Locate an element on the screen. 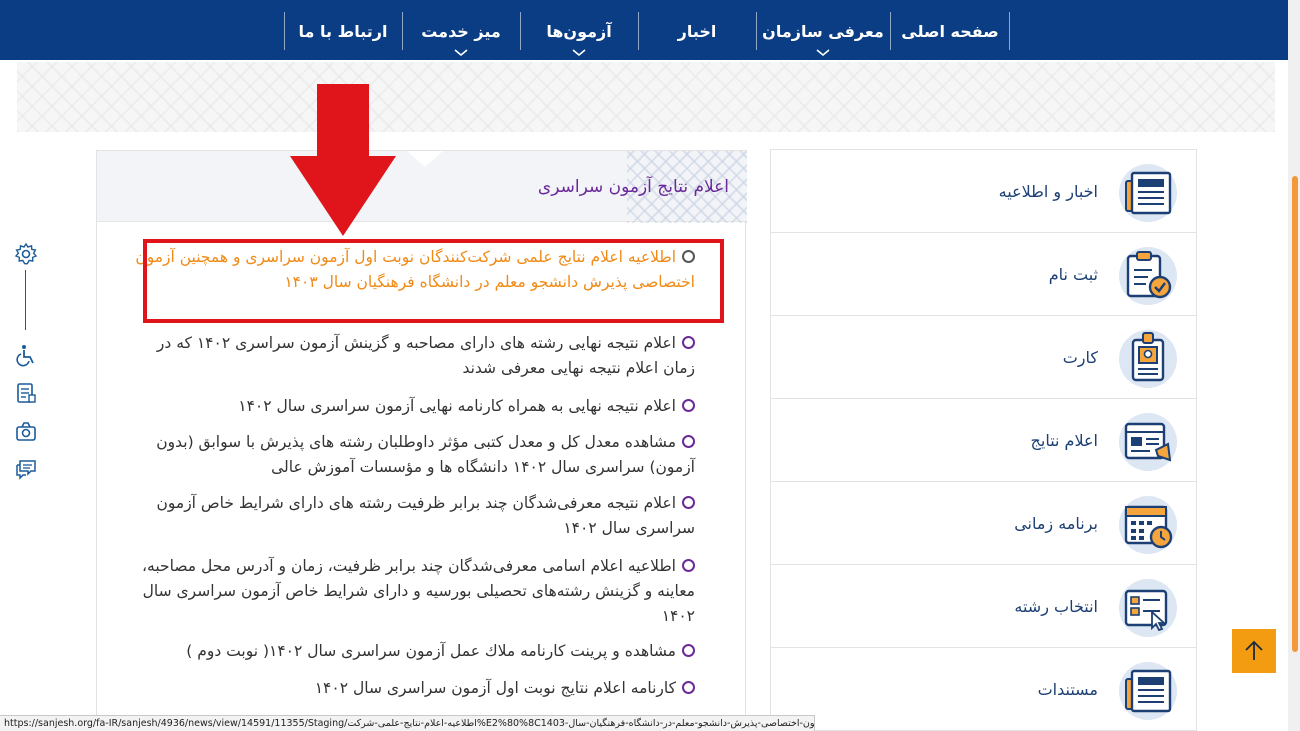 Image resolution: width=1300 pixels, height=731 pixels. quick-link-label: برنامه زمانی is located at coordinates (1056, 523).